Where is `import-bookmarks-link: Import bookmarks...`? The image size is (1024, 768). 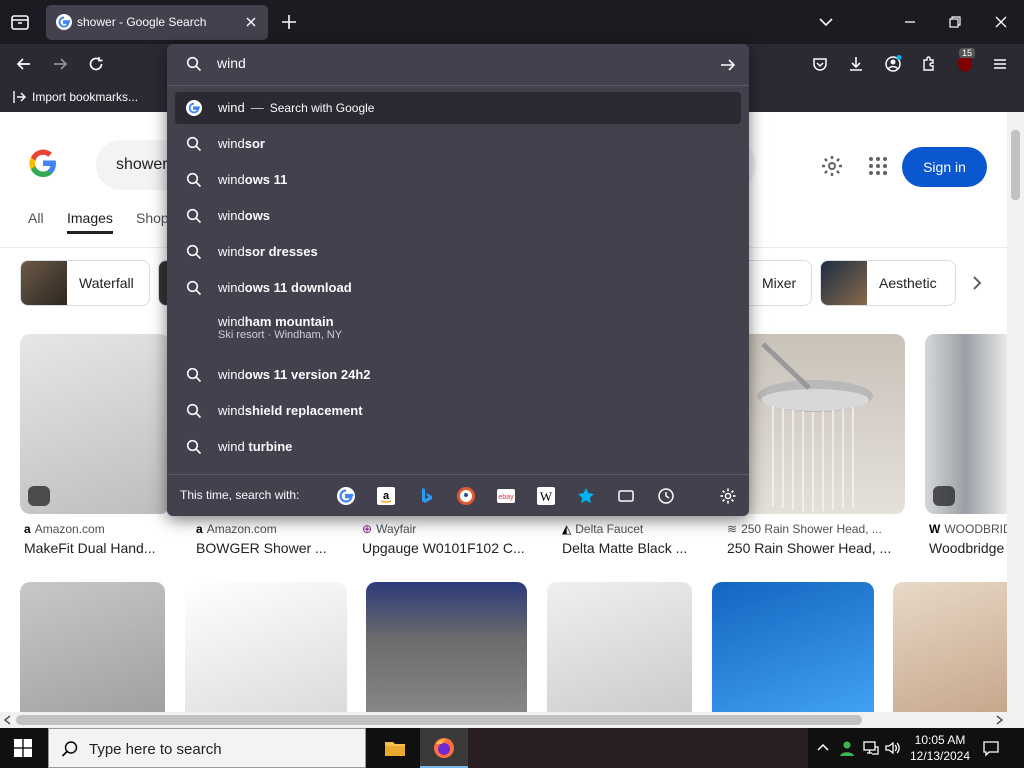
import-bookmarks-link: Import bookmarks... is located at coordinates (75, 97).